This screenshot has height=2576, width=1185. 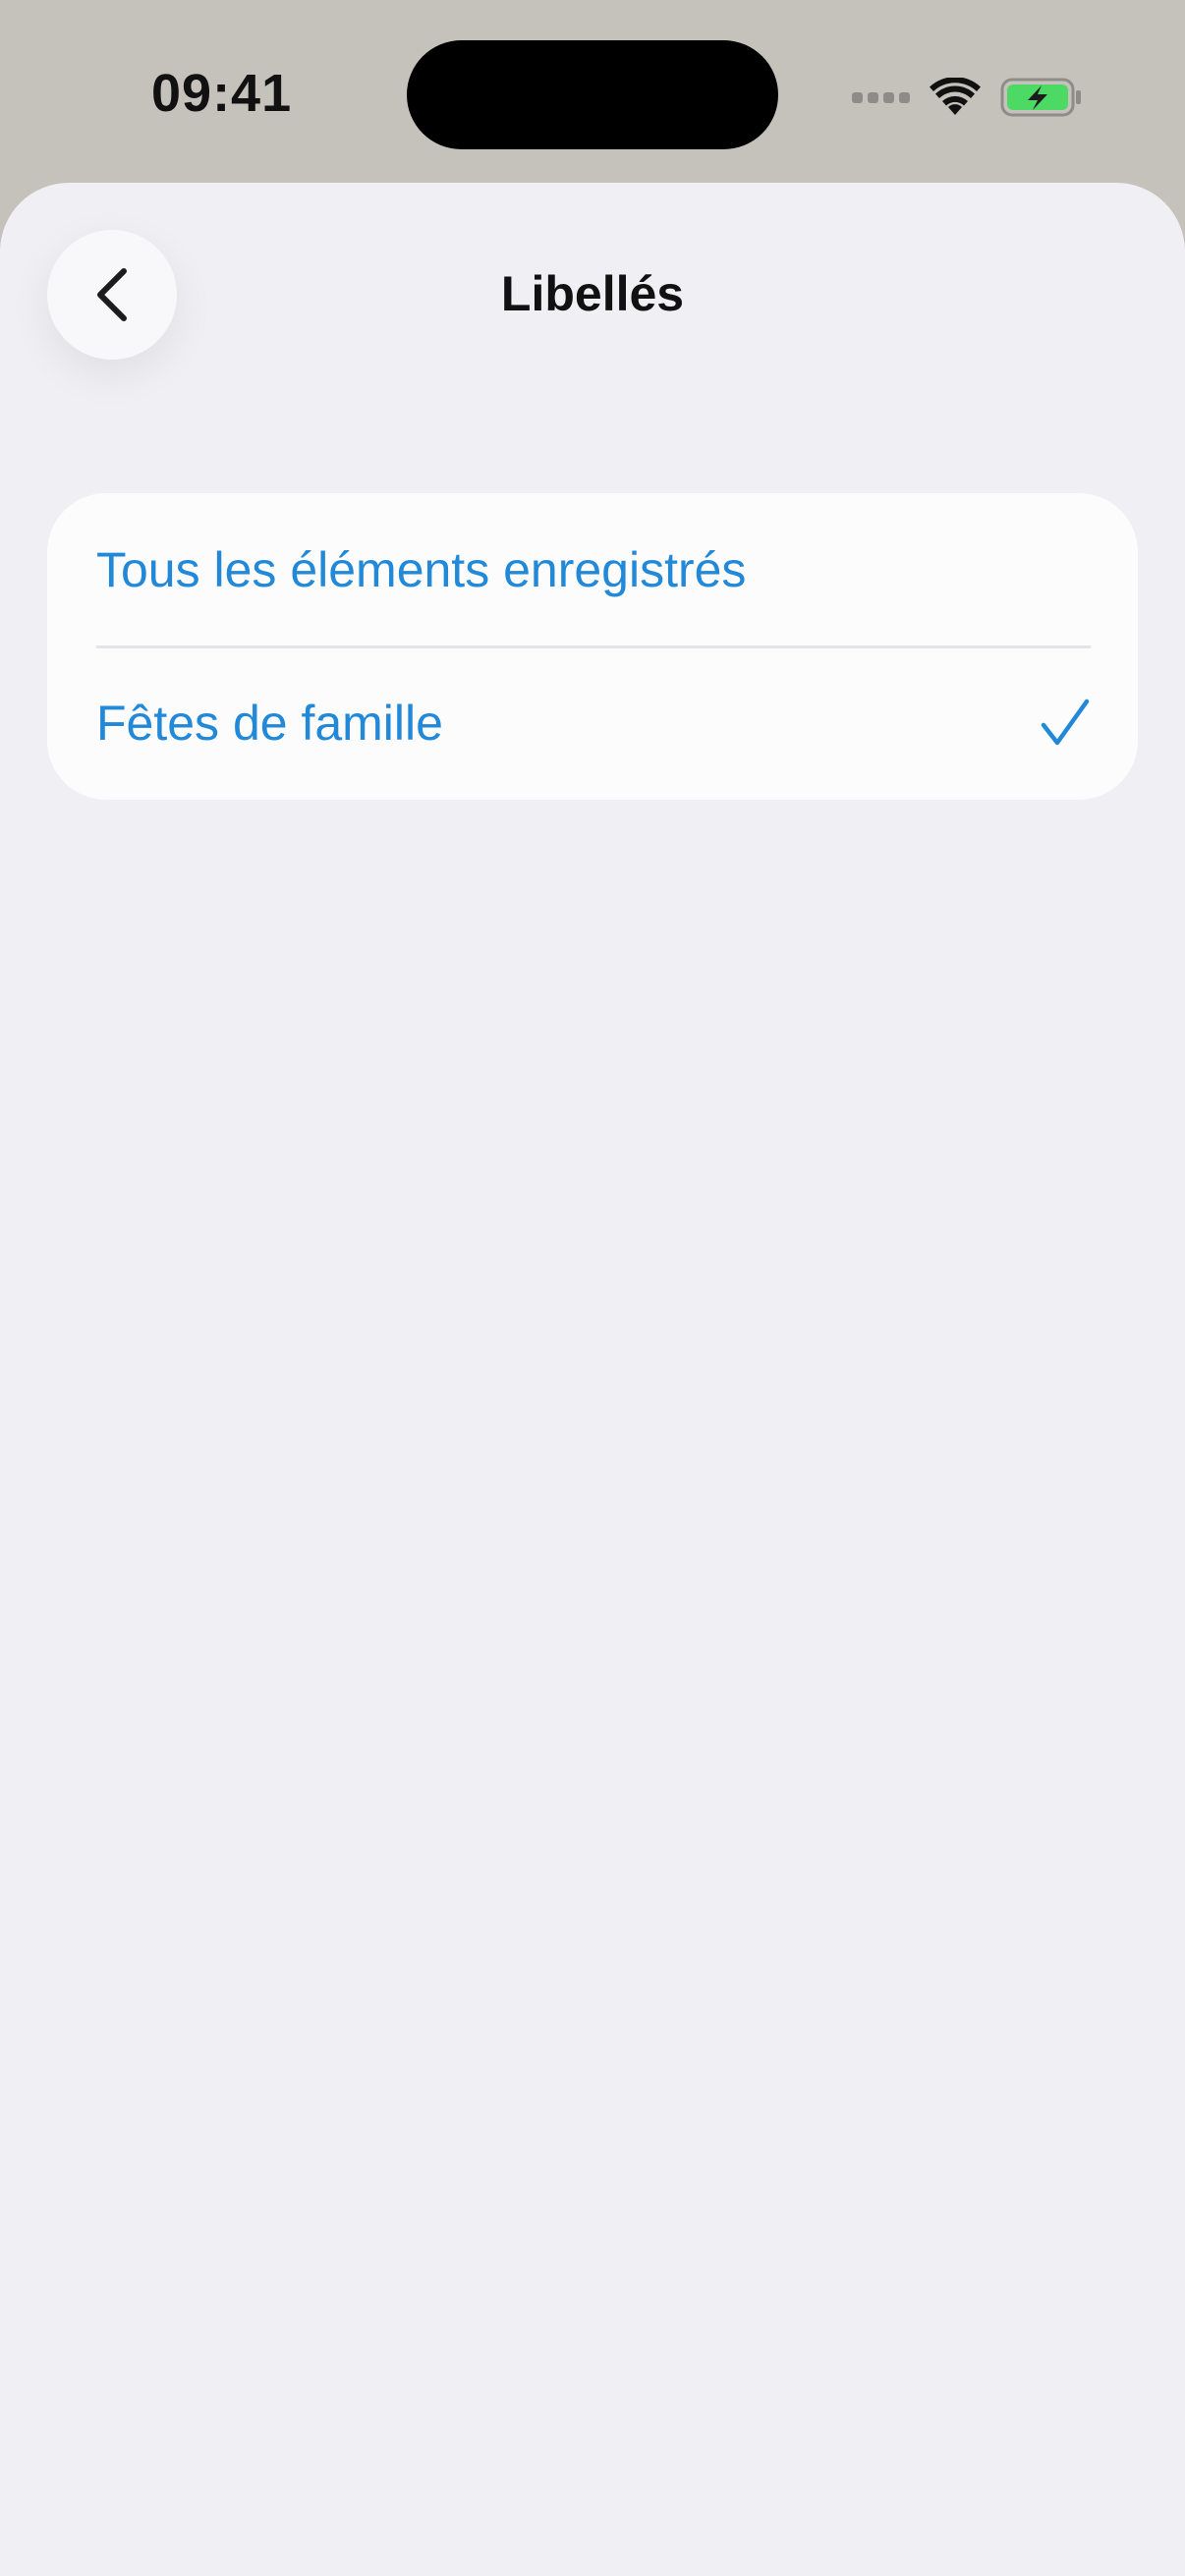 I want to click on status-icons, so click(x=968, y=97).